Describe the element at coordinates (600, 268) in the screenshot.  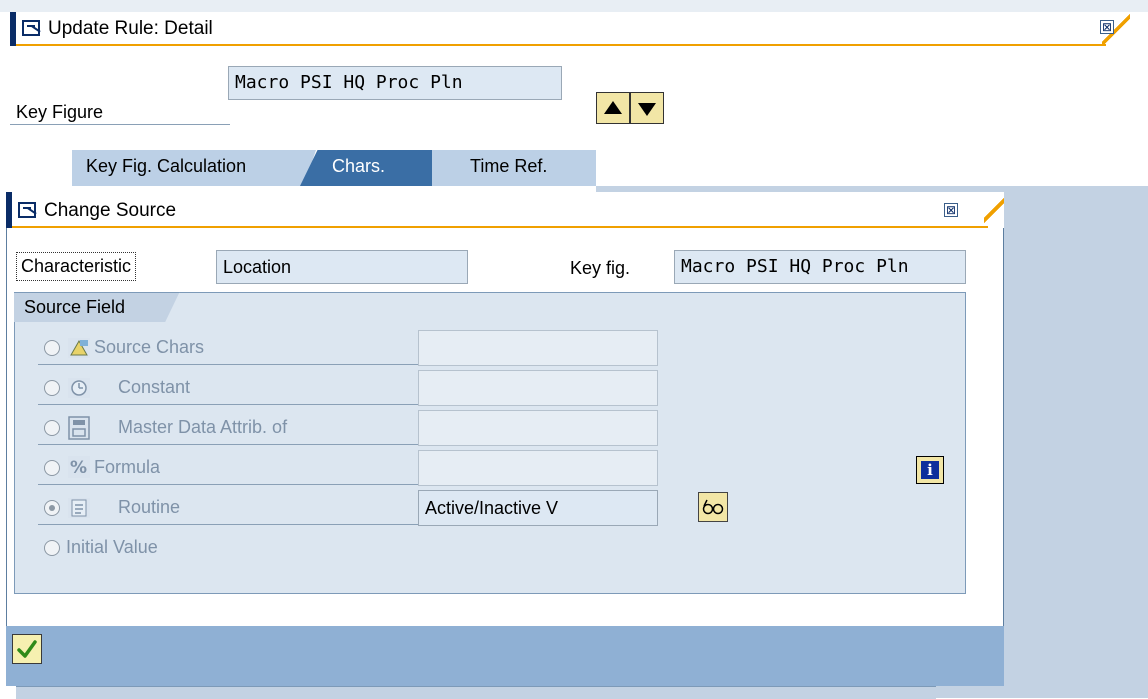
I see `key-fig-label: Key fig.` at that location.